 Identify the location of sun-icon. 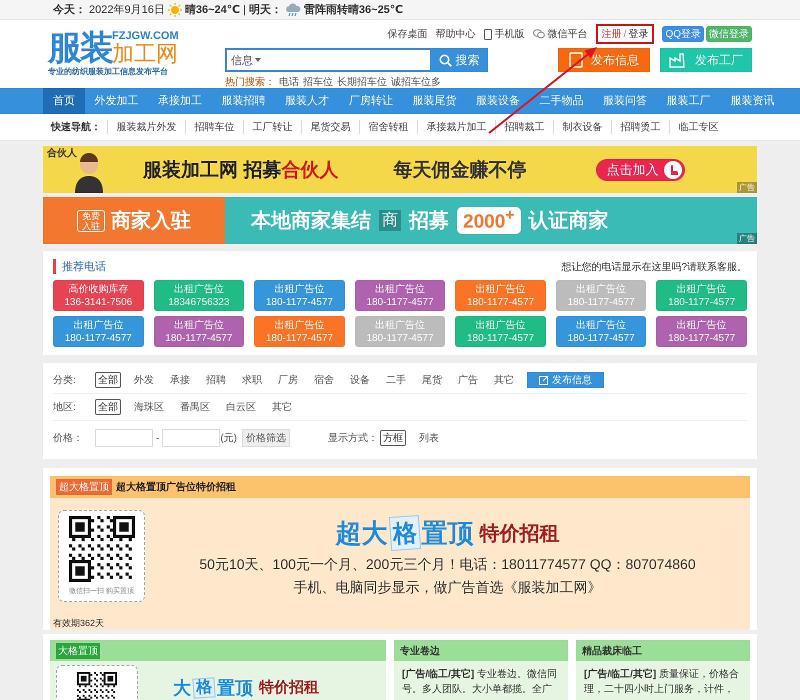
(175, 9).